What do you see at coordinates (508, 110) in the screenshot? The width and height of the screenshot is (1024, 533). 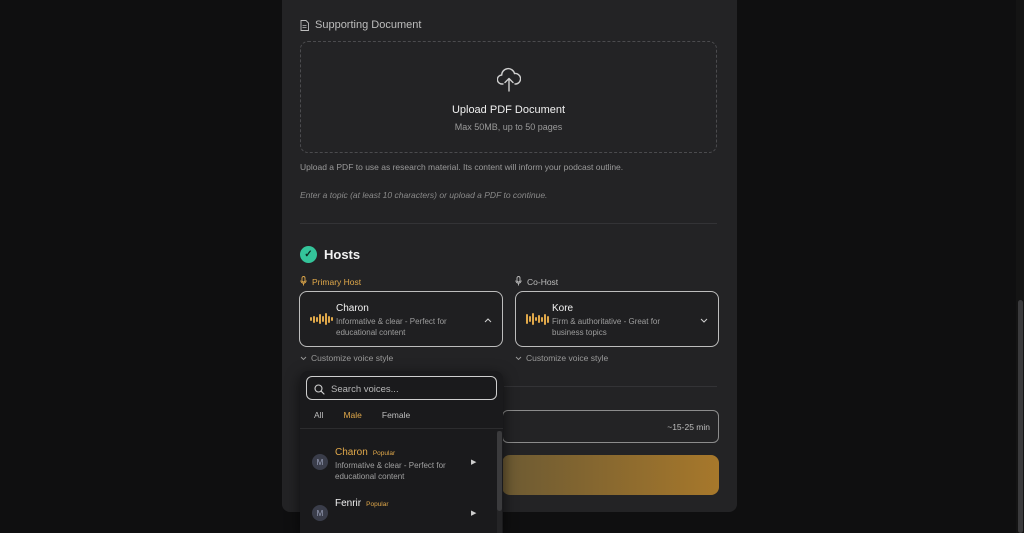 I see `upload-title: Upload PDF Document` at bounding box center [508, 110].